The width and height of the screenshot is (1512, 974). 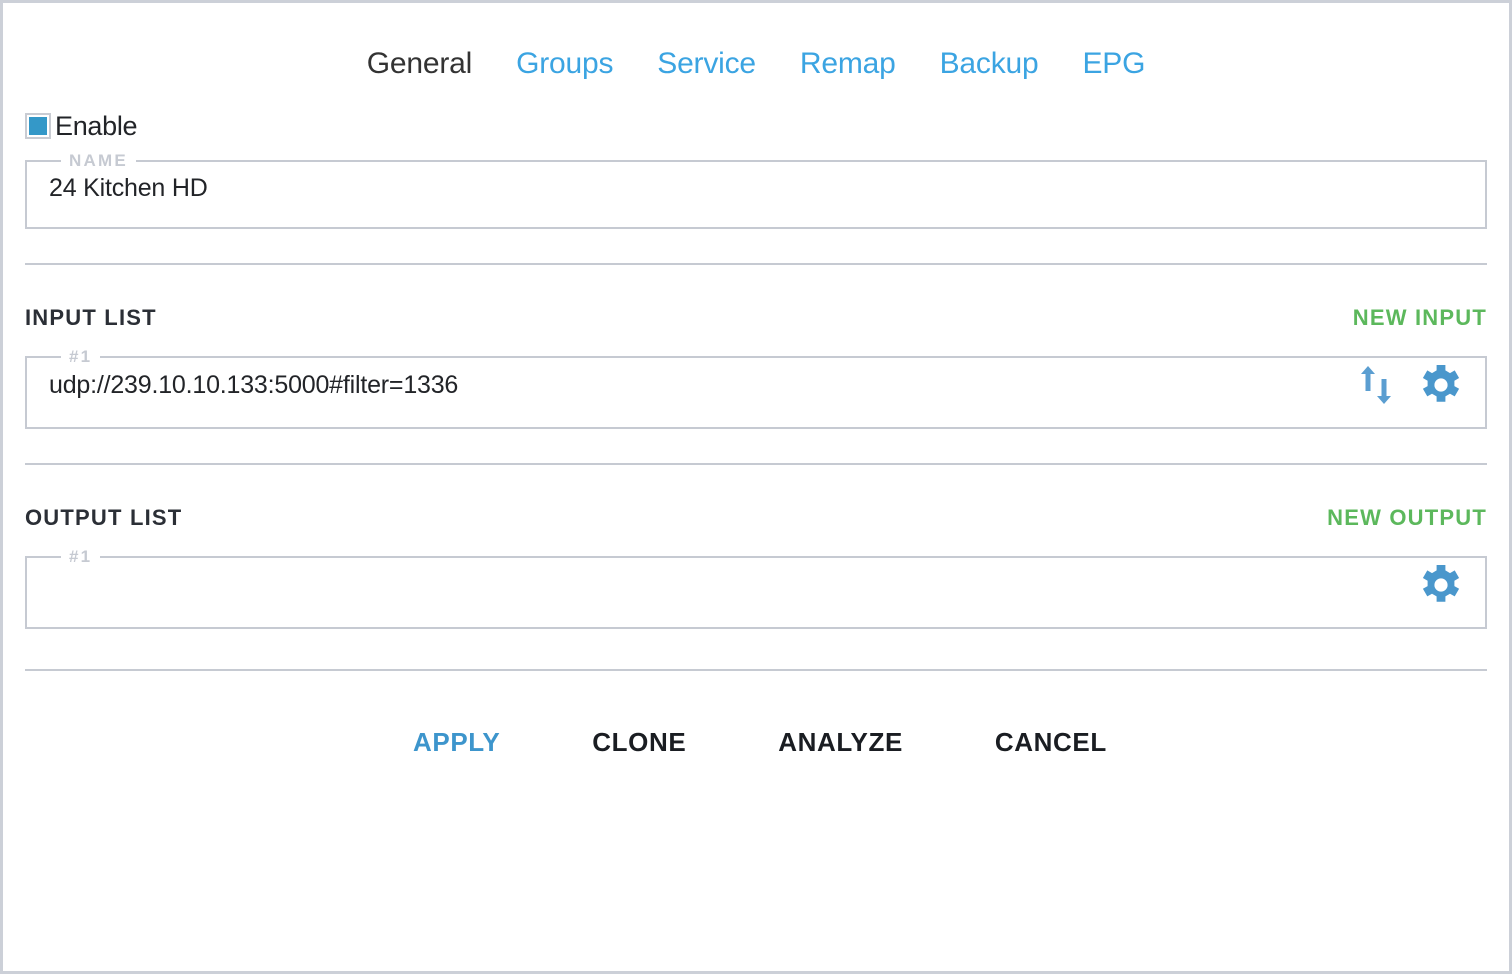 What do you see at coordinates (756, 318) in the screenshot?
I see `input-list-header: INPUT LIST NEW INPUT` at bounding box center [756, 318].